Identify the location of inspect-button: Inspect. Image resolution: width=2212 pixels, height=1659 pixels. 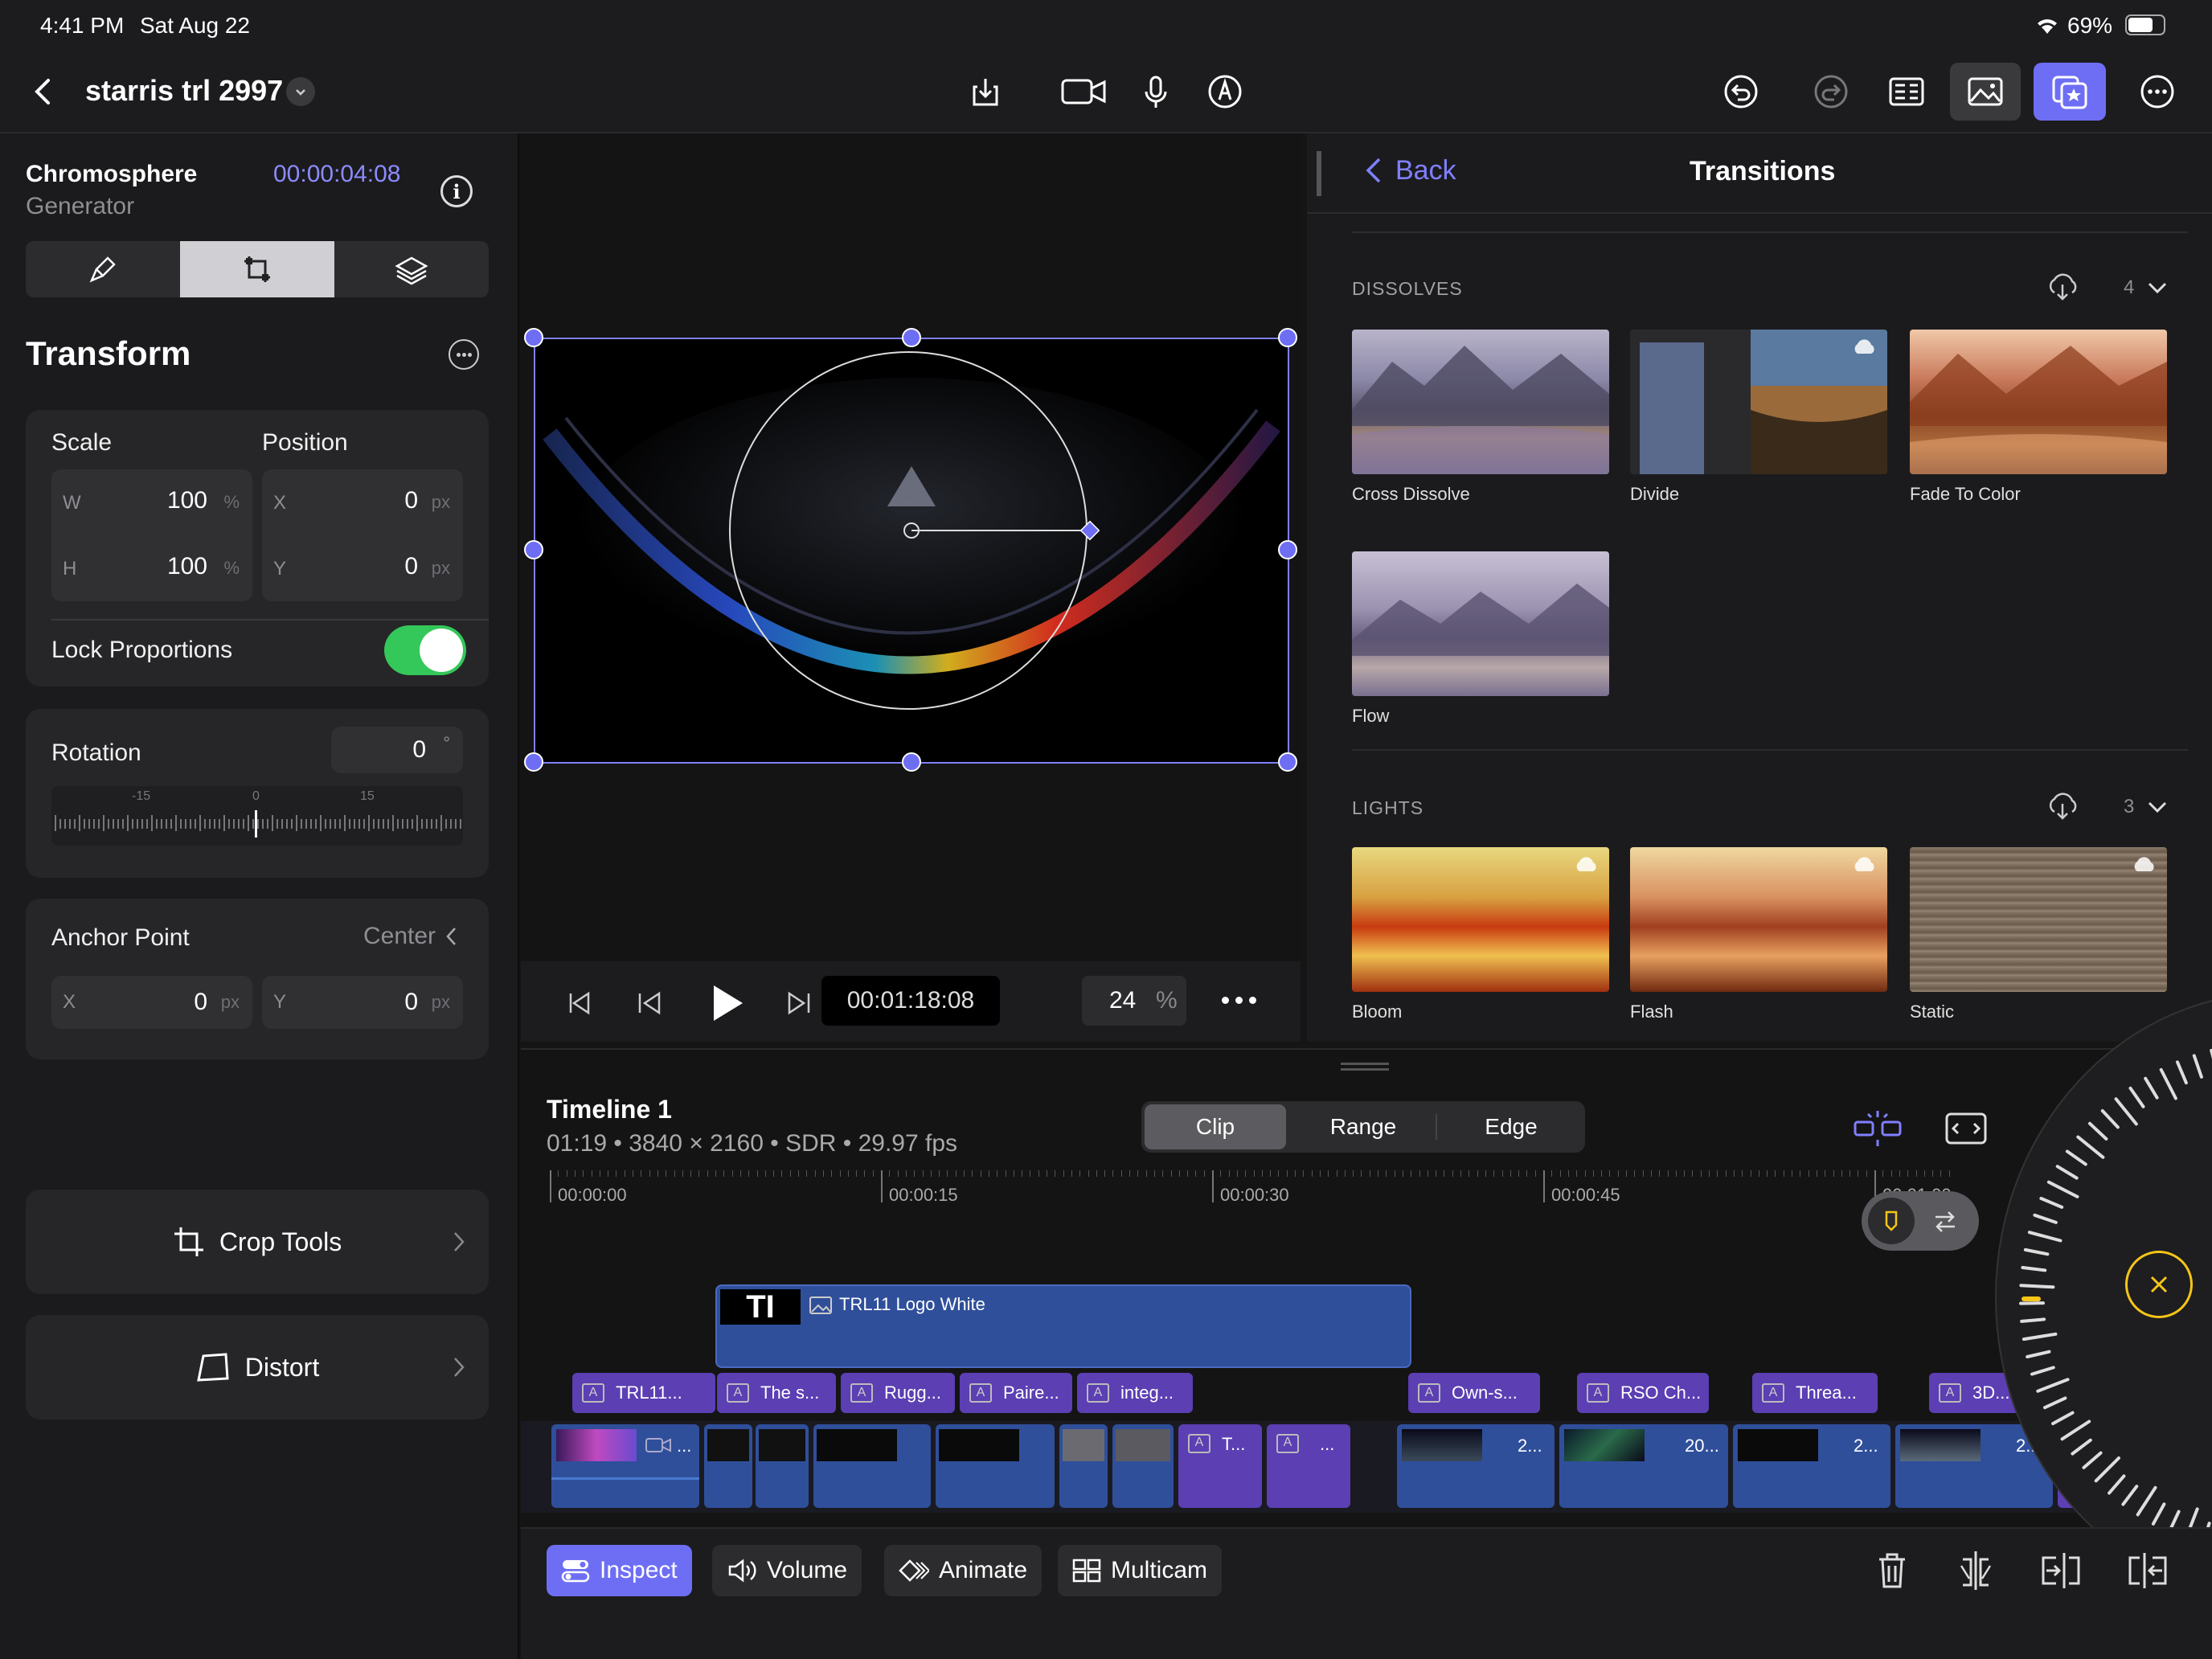
(619, 1570).